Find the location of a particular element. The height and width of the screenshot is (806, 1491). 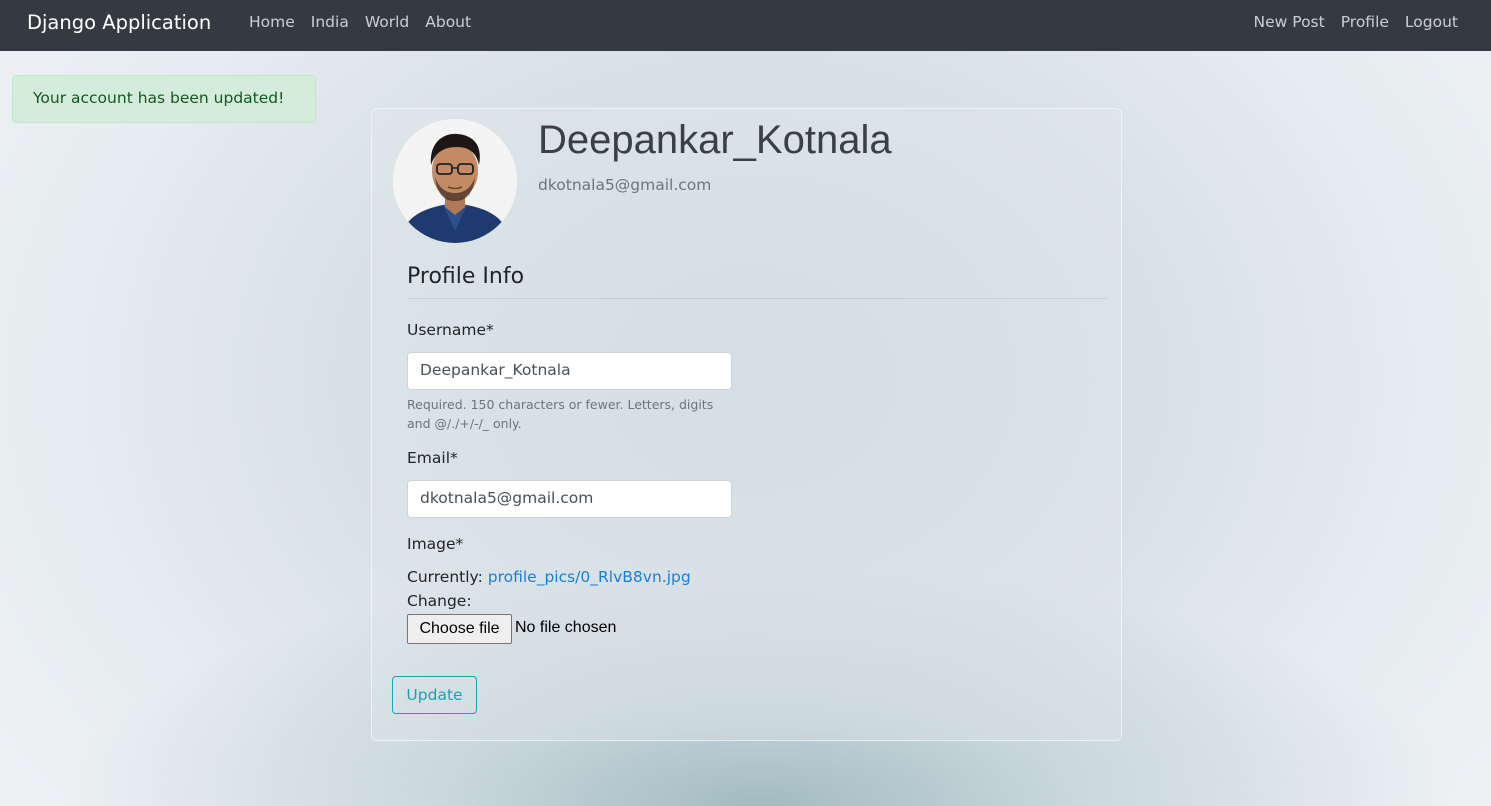

change-label: Change: is located at coordinates (439, 601).